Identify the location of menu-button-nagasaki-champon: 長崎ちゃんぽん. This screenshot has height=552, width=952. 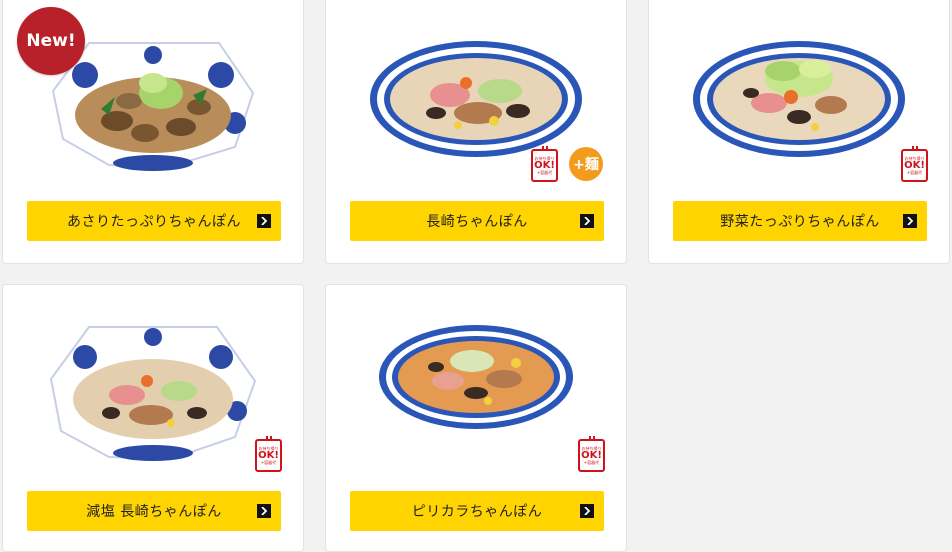
(477, 221).